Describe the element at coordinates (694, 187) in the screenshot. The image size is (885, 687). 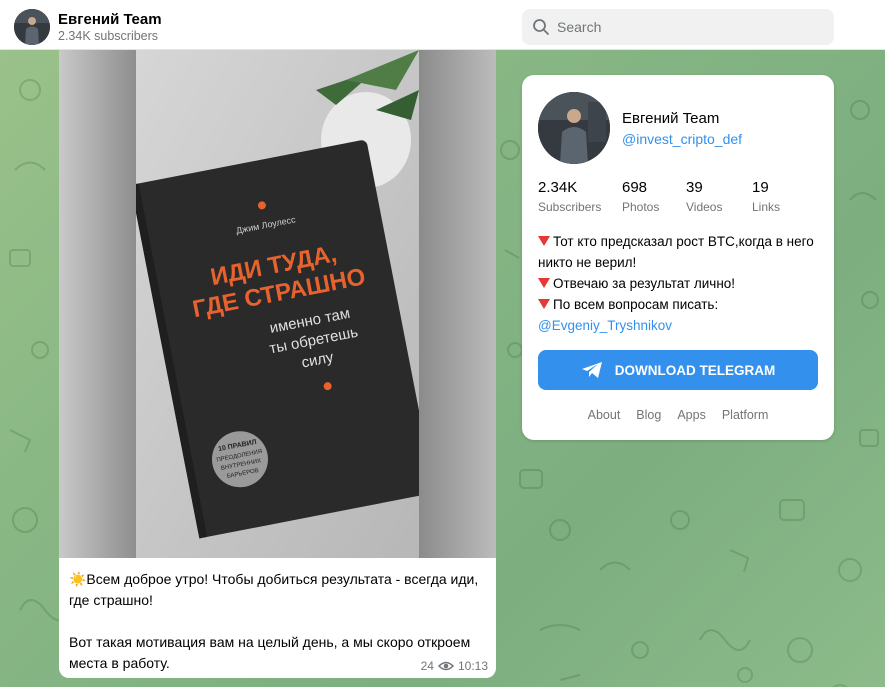
I see `stat-value: 39` at that location.